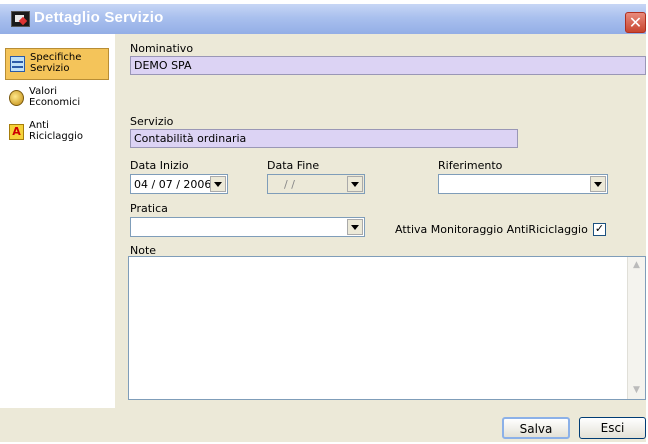 The height and width of the screenshot is (444, 648). What do you see at coordinates (636, 328) in the screenshot?
I see `note-scrollbar: ▲ ▼` at bounding box center [636, 328].